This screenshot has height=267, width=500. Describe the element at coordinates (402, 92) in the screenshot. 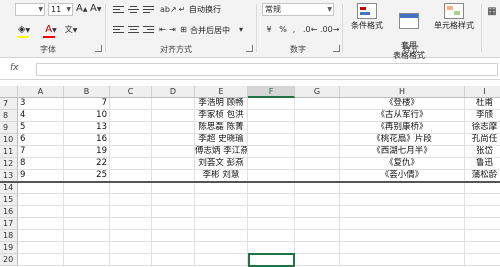

I see `column-header-h: H` at that location.